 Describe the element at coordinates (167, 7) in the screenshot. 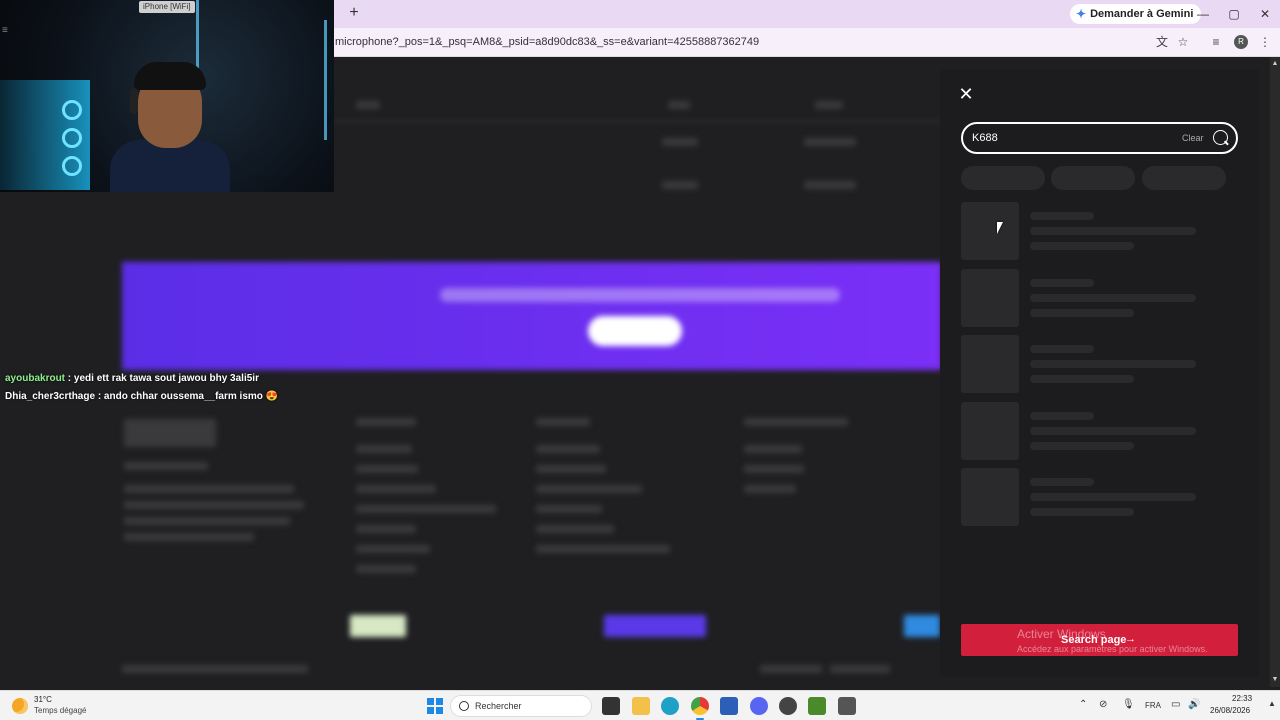

I see `webcam-device-label: iPhone [WiFi]` at that location.